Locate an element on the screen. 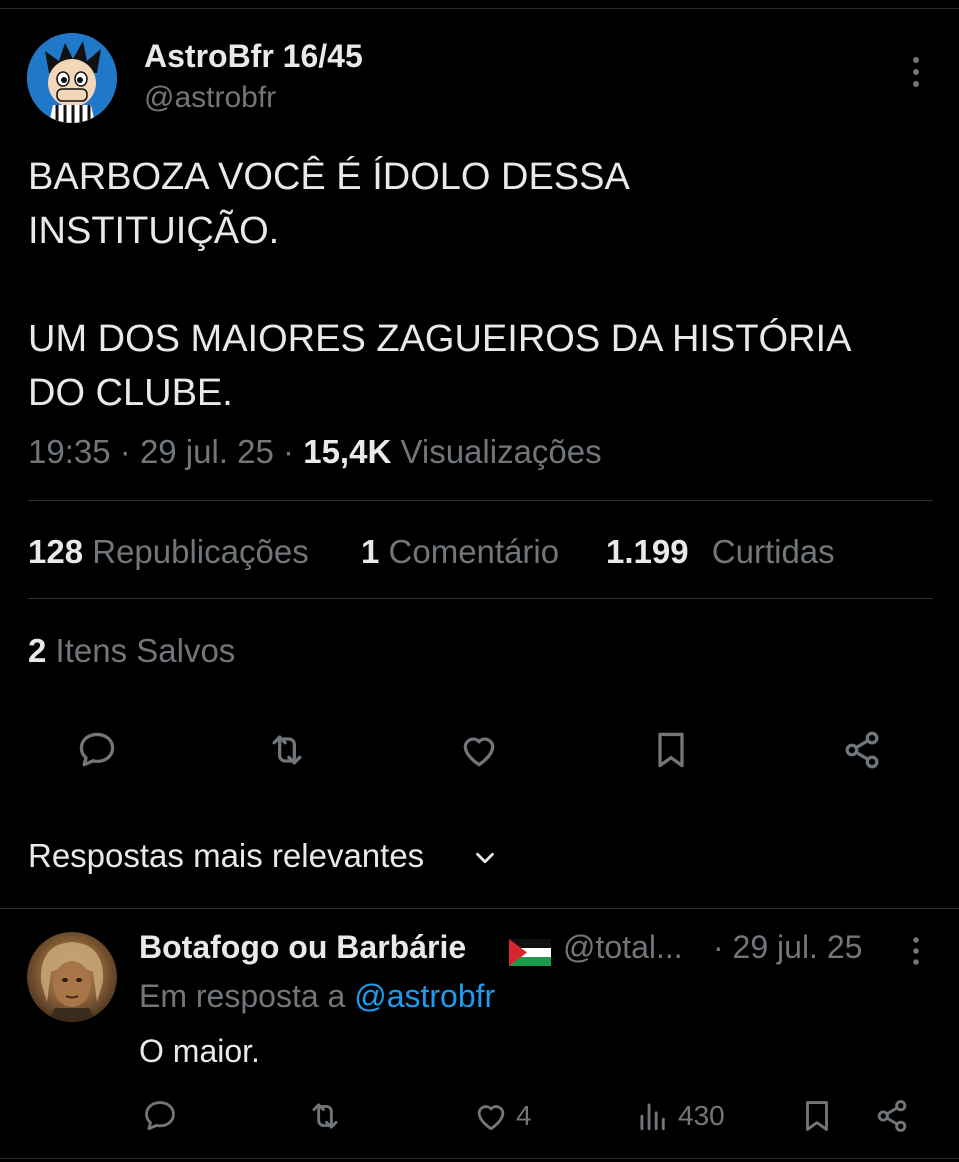 The height and width of the screenshot is (1162, 959). reply-icon is located at coordinates (97, 750).